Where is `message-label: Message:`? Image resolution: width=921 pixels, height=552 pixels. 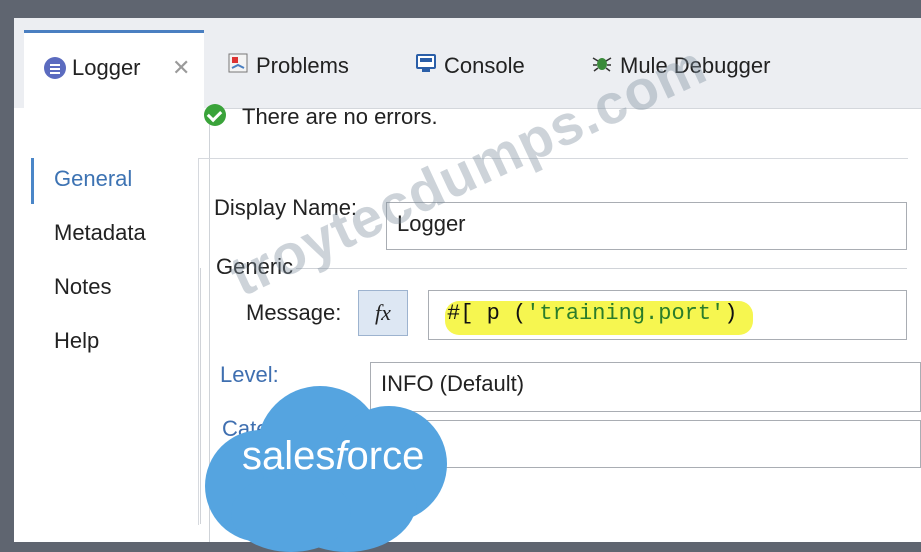
message-label: Message: is located at coordinates (294, 312).